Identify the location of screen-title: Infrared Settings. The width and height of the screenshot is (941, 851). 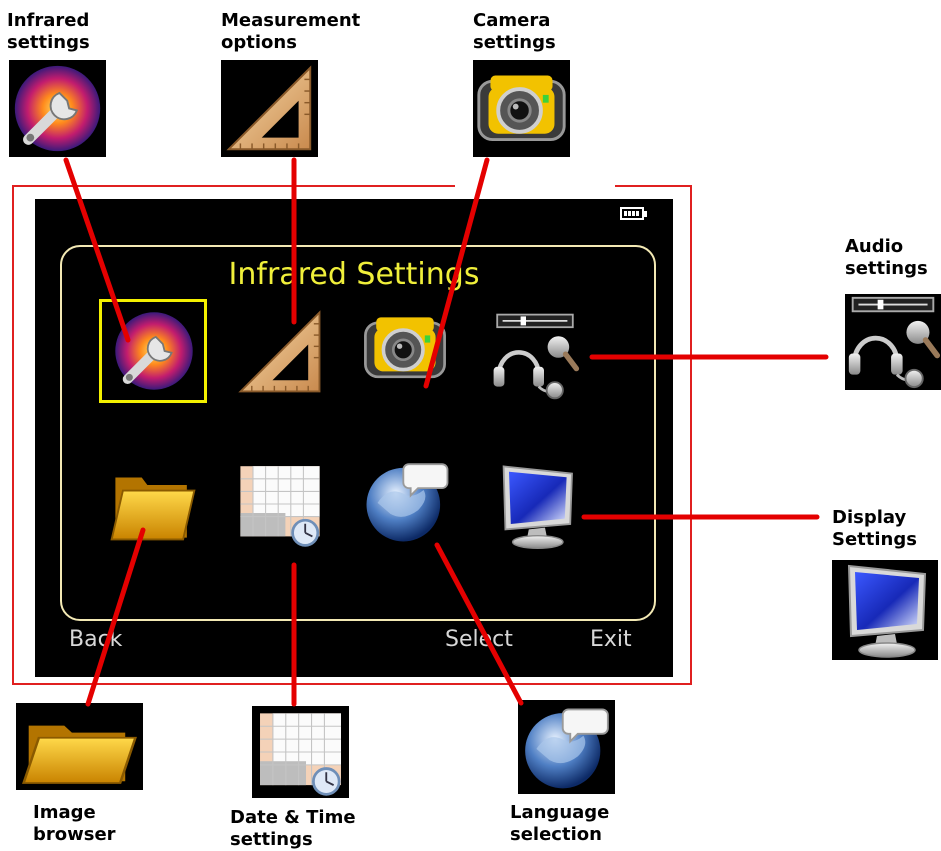
(354, 274).